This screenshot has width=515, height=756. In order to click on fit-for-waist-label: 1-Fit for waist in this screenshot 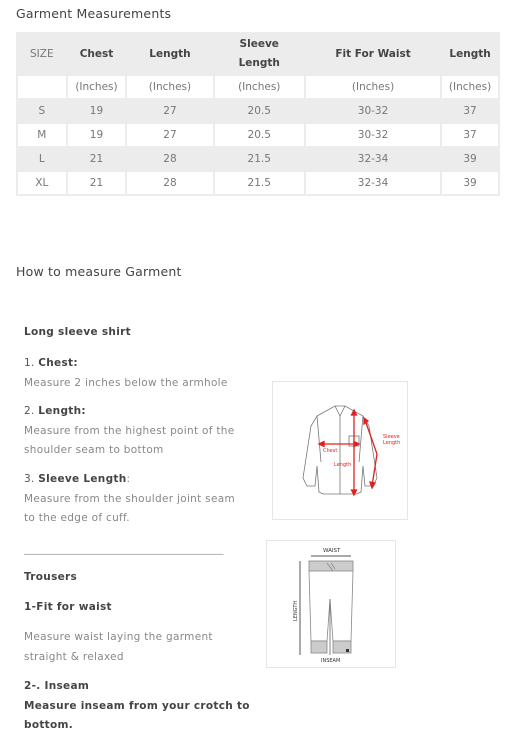, I will do `click(68, 607)`.